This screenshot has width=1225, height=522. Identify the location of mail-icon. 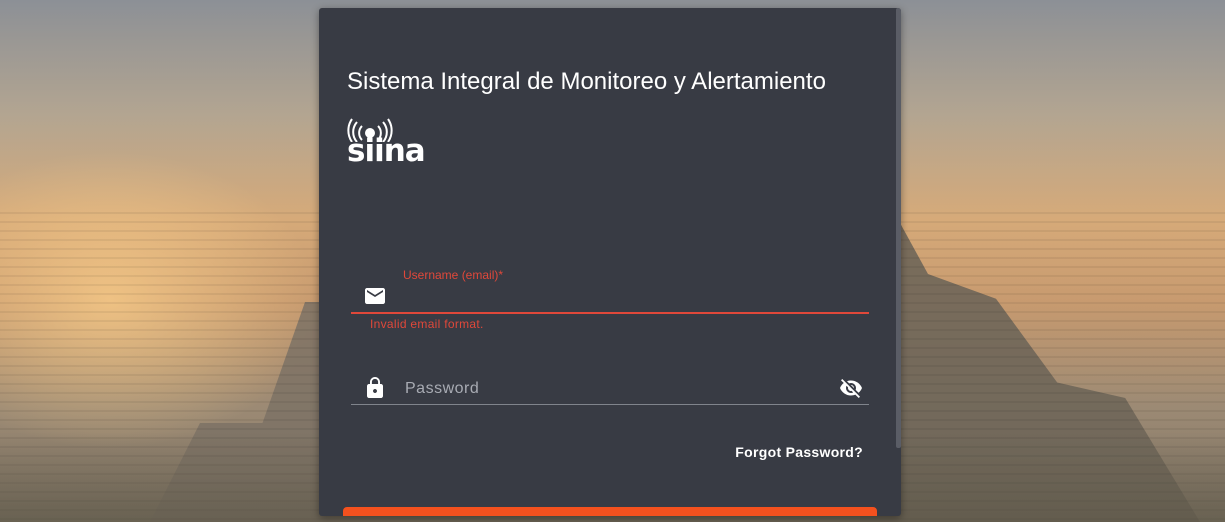
(375, 296).